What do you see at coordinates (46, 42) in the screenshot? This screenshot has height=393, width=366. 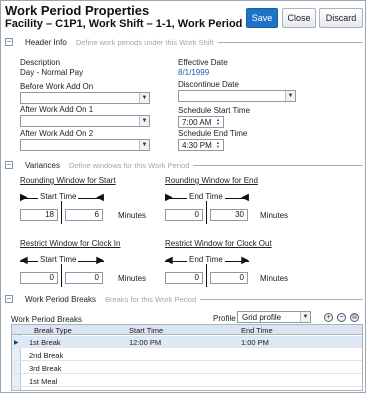 I see `section-title: Header Info` at bounding box center [46, 42].